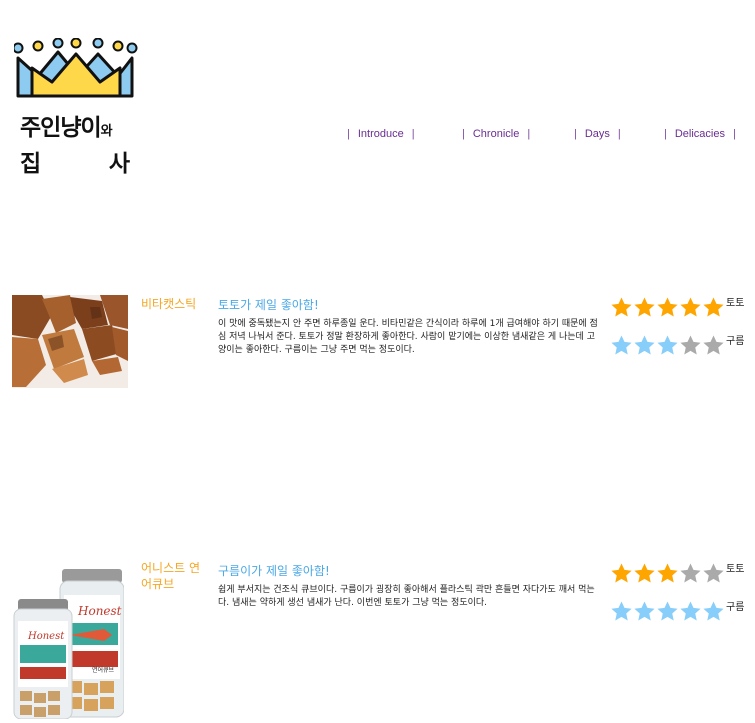 This screenshot has height=723, width=755. What do you see at coordinates (268, 305) in the screenshot?
I see `product-title: 토토가 제일 좋아함!` at bounding box center [268, 305].